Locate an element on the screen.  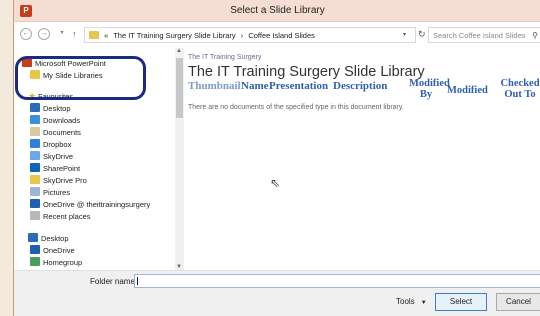
breadcrumb-item-library: The IT Training Surgery Slide Library is located at coordinates (174, 35).